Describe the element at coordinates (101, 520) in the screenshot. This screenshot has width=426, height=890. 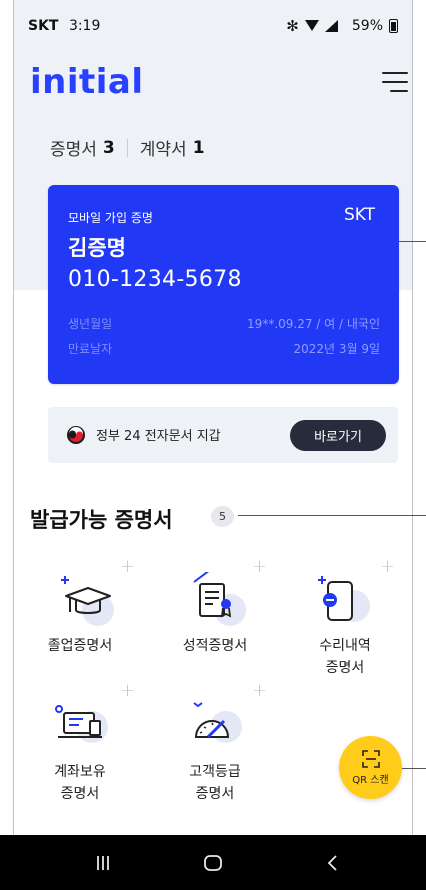
I see `section-title: 발급가능 증명서` at that location.